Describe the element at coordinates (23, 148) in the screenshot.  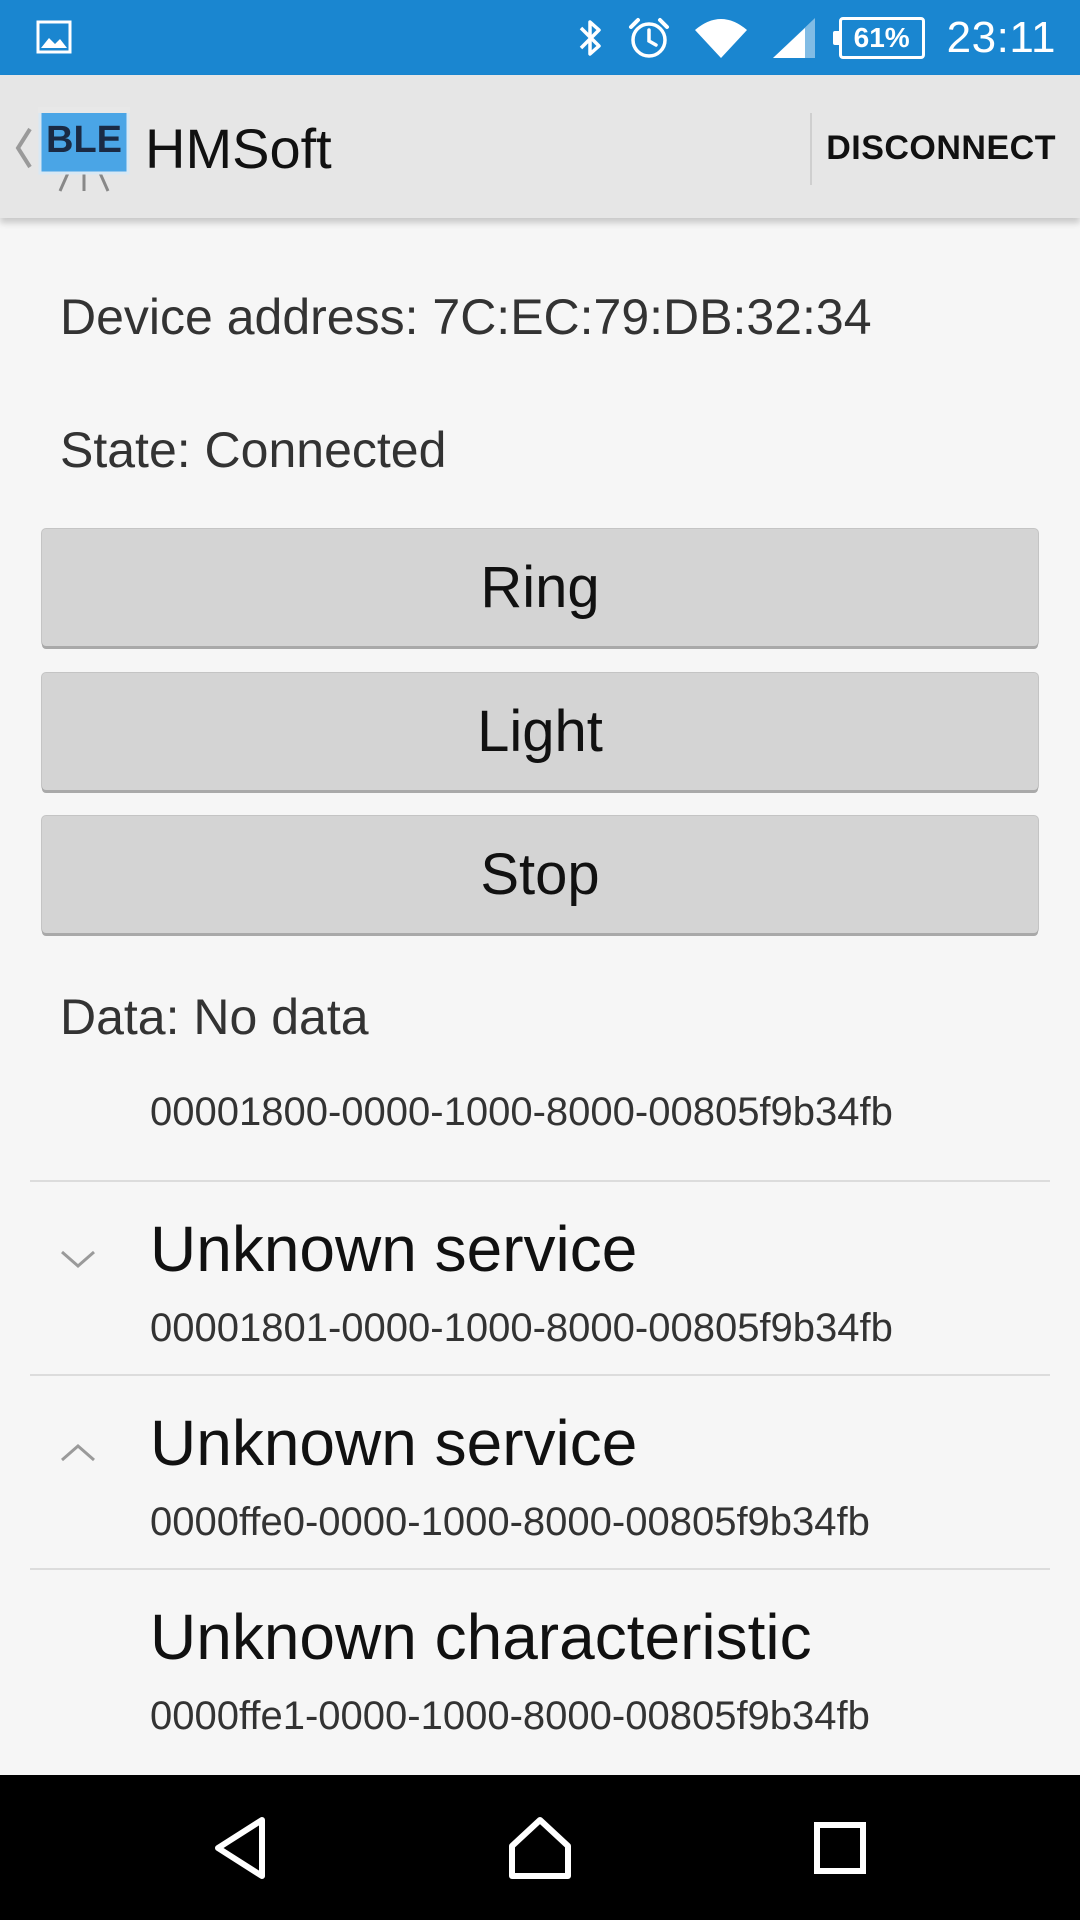
I see `up-navigation-icon` at that location.